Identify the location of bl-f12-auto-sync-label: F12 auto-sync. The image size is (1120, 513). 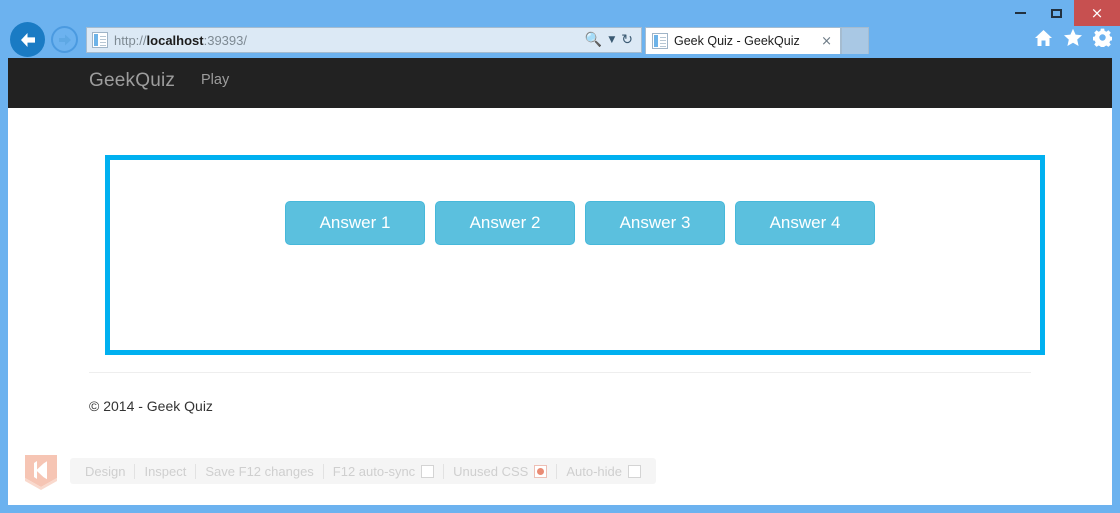
(374, 471).